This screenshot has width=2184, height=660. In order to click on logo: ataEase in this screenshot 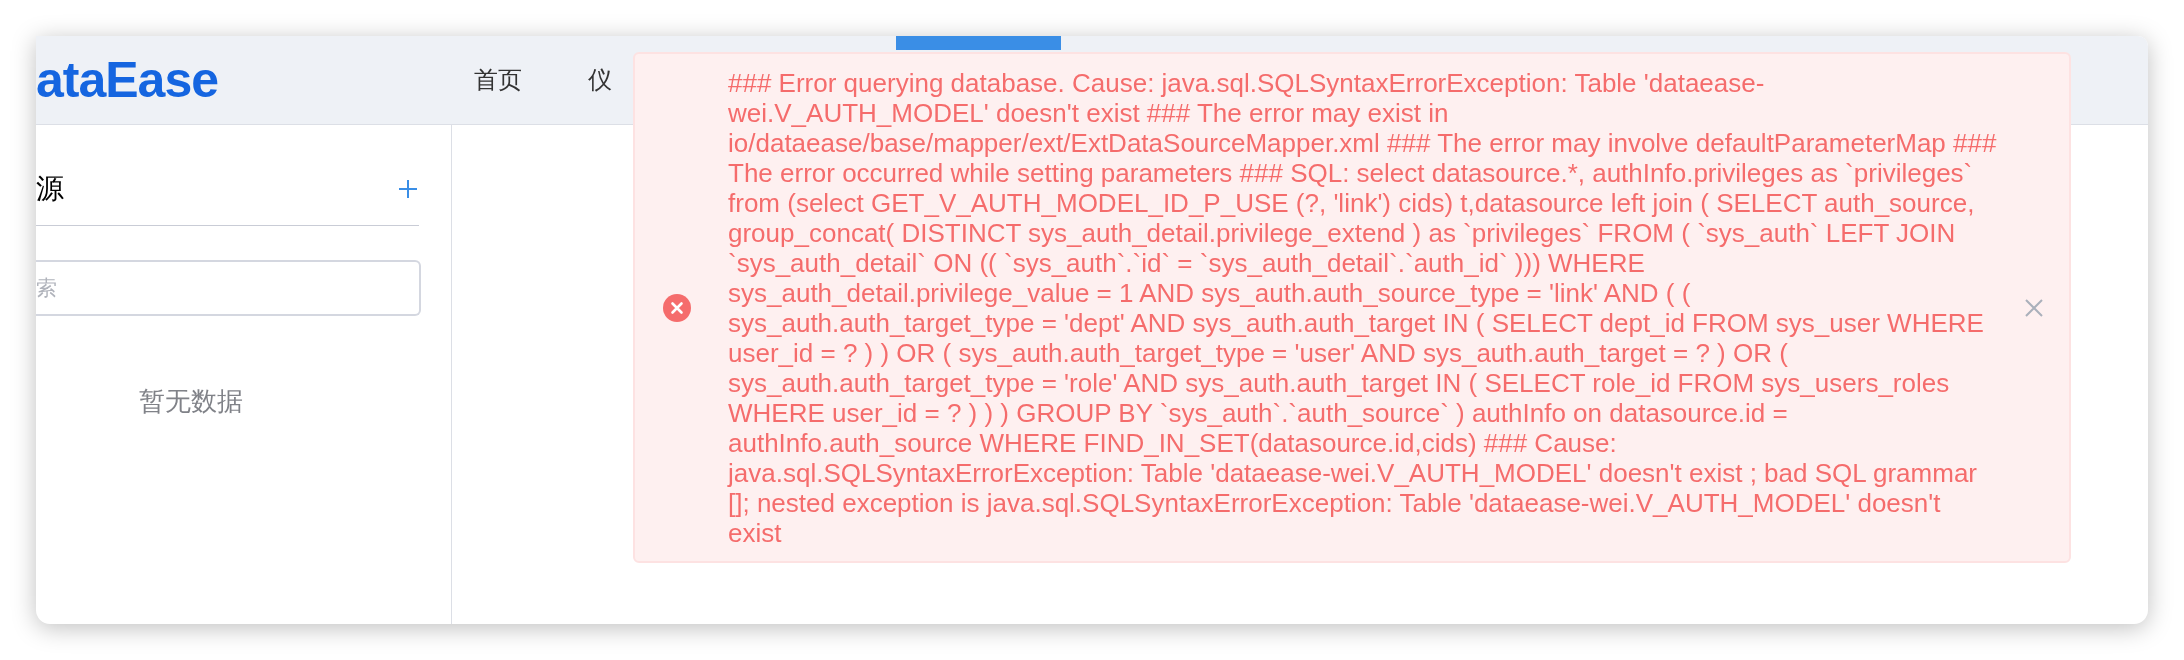, I will do `click(238, 80)`.